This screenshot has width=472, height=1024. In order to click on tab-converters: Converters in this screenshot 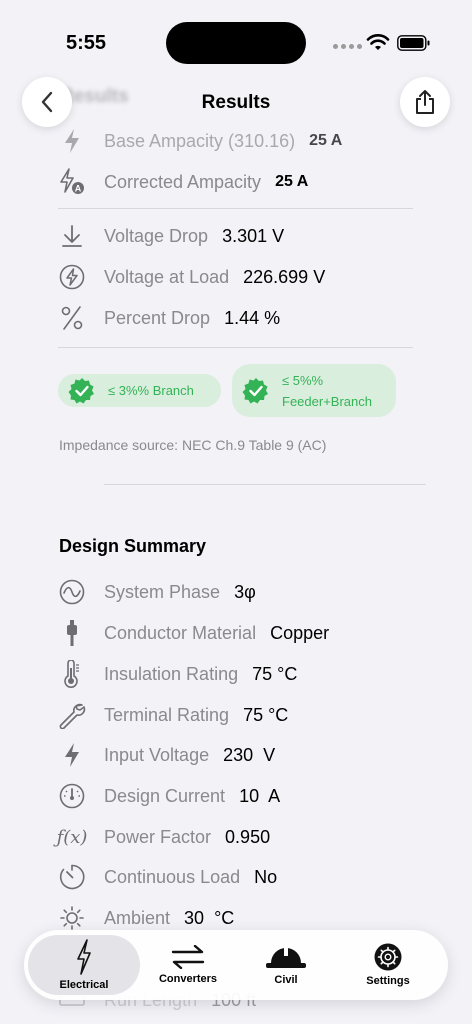, I will do `click(188, 965)`.